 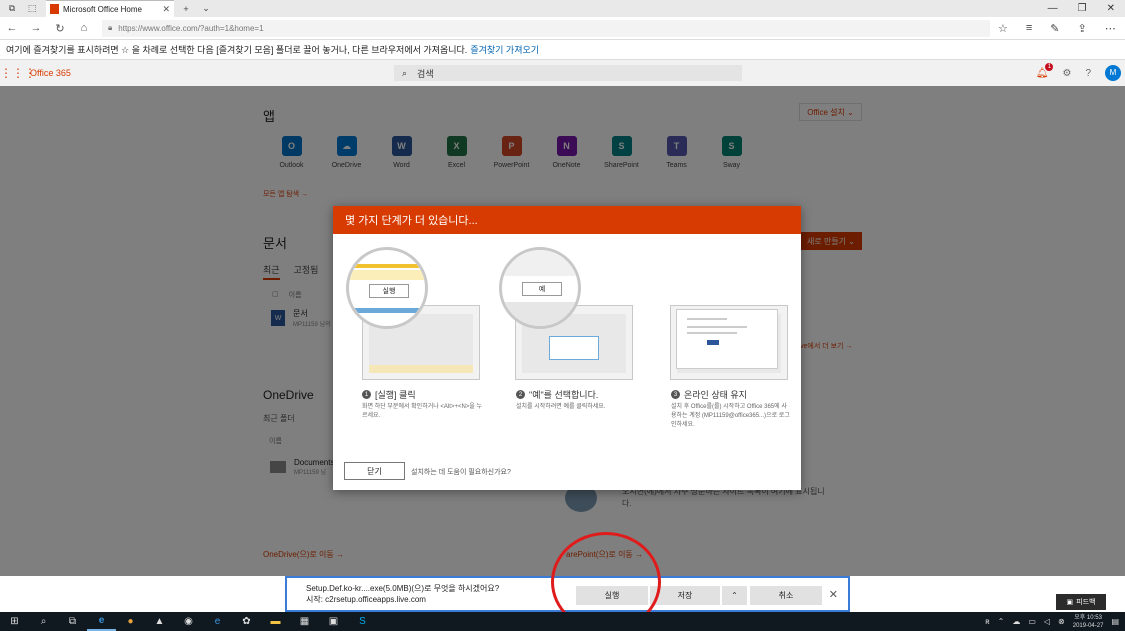 I want to click on office-brand: Office 365, so click(x=50, y=73).